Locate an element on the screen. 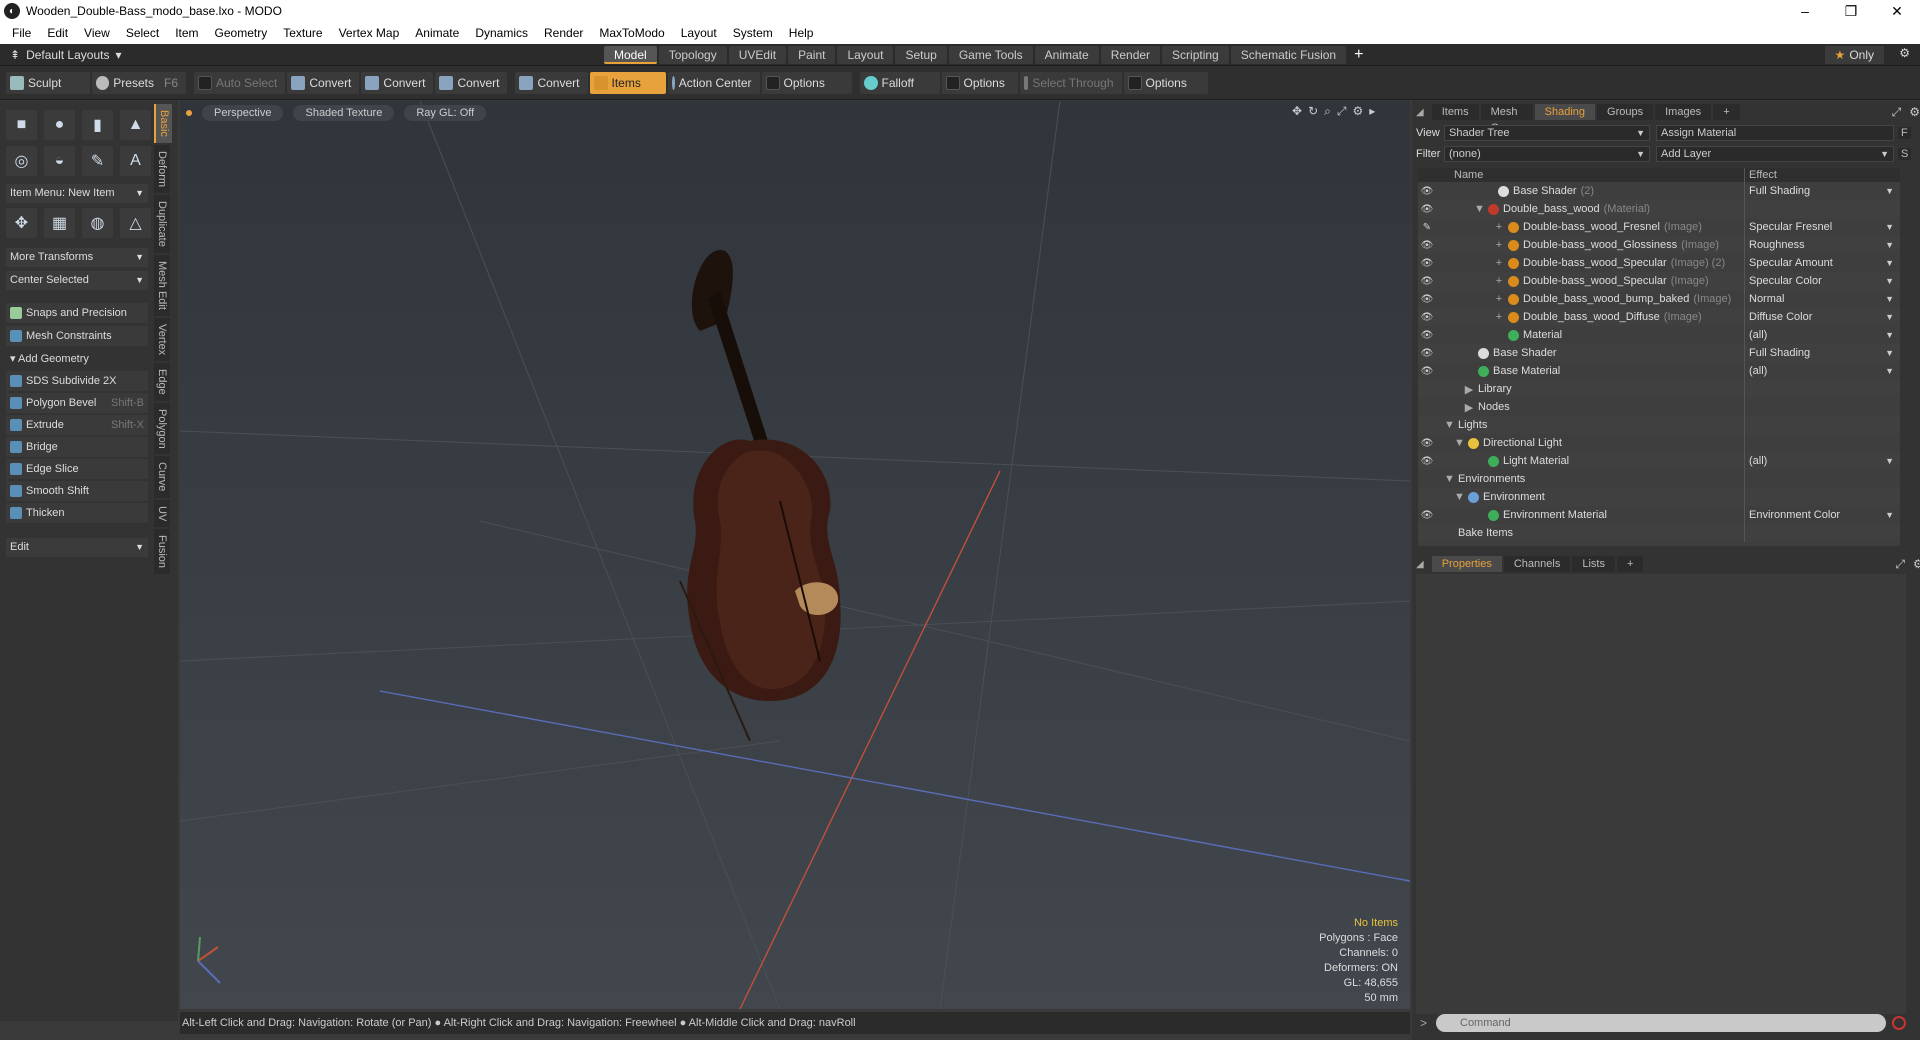 The image size is (1920, 1040). tab-animate: Animate is located at coordinates (1066, 55).